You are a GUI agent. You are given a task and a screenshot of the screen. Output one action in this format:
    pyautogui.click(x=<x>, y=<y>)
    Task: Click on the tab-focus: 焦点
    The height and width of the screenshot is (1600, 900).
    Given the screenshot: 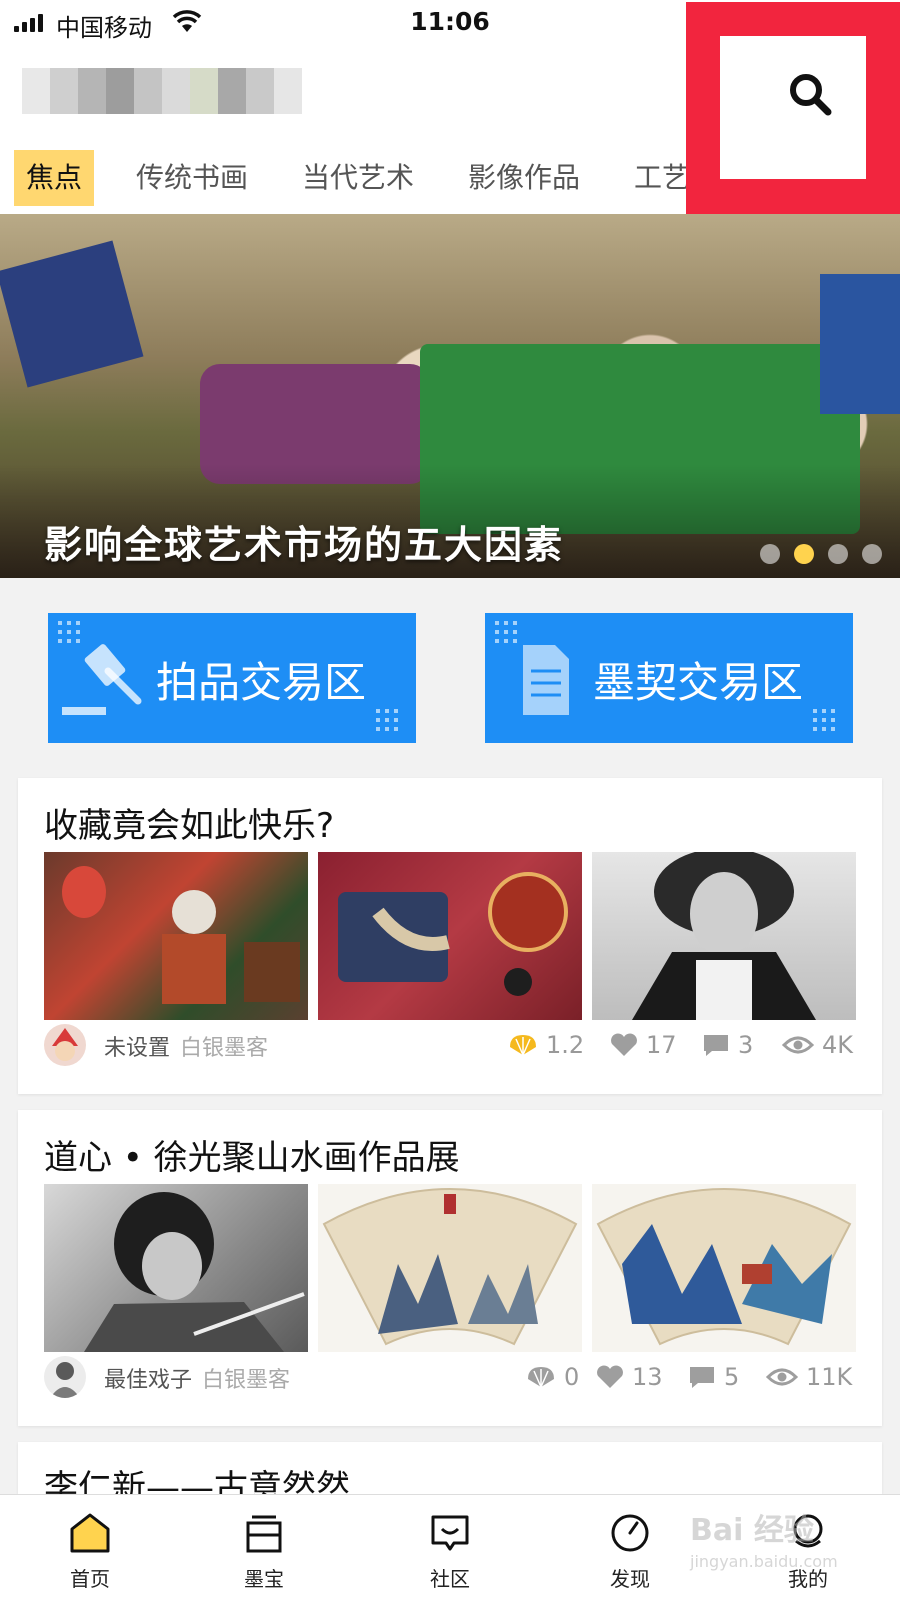 What is the action you would take?
    pyautogui.click(x=54, y=178)
    